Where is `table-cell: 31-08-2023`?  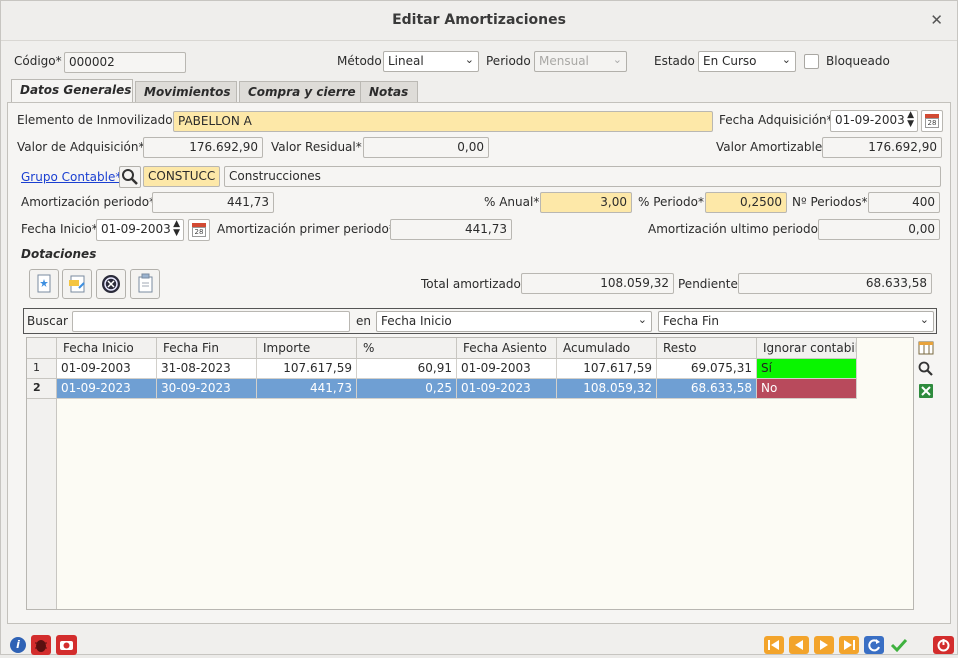
table-cell: 31-08-2023 is located at coordinates (207, 369).